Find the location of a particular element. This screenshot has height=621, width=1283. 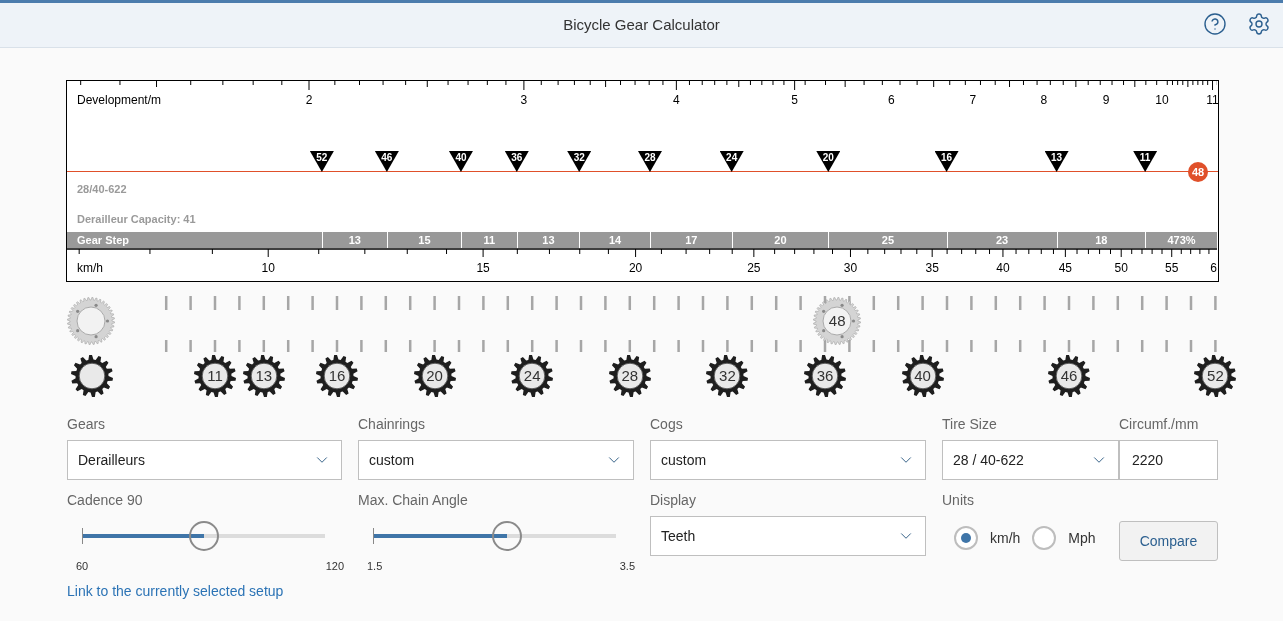

info-text: 28/40-622 is located at coordinates (102, 189).